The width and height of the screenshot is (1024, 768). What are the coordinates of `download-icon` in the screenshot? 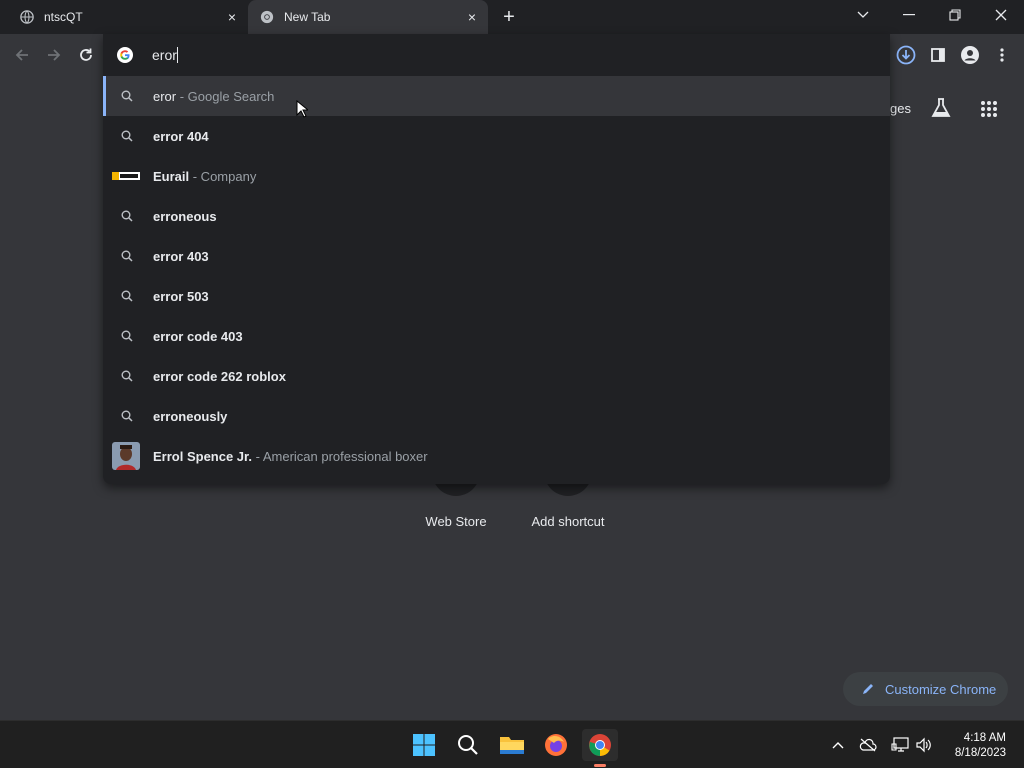 It's located at (906, 55).